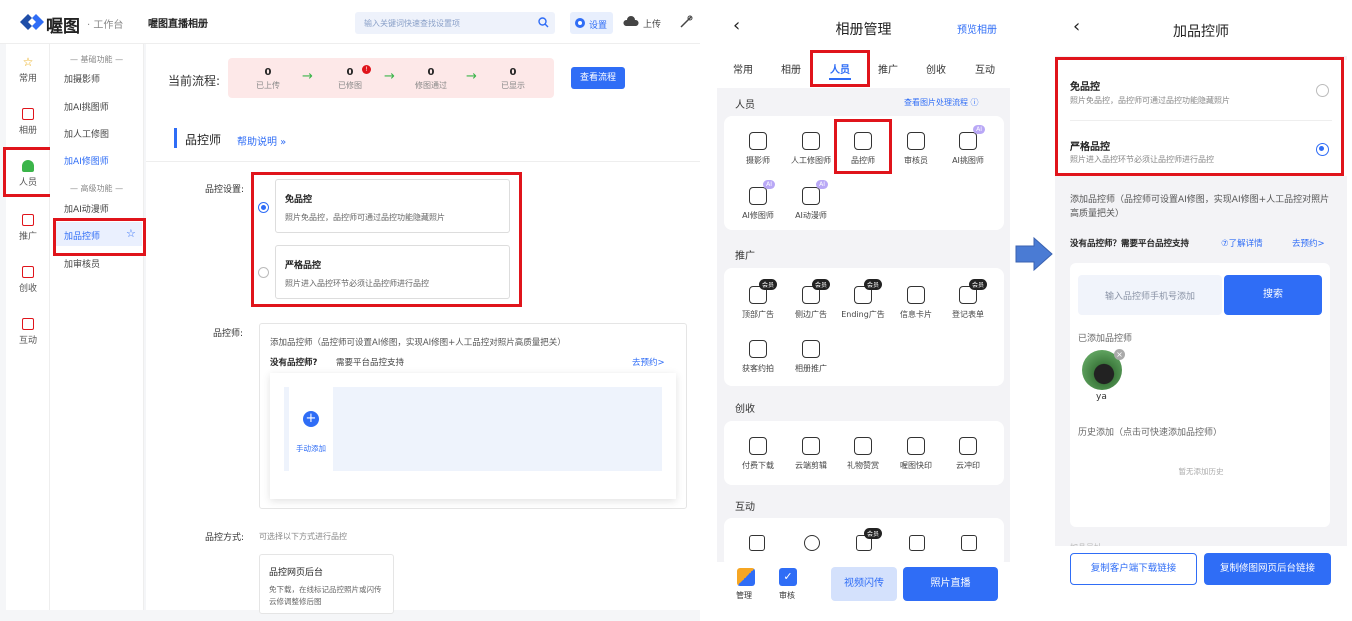 The image size is (1352, 621). Describe the element at coordinates (431, 78) in the screenshot. I see `flow-step: 0 修图通过` at that location.